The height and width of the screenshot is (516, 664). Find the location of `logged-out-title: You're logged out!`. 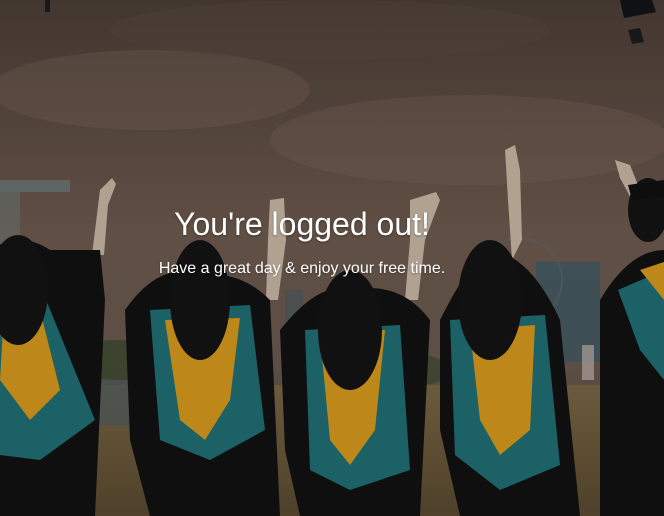

logged-out-title: You're logged out! is located at coordinates (302, 224).